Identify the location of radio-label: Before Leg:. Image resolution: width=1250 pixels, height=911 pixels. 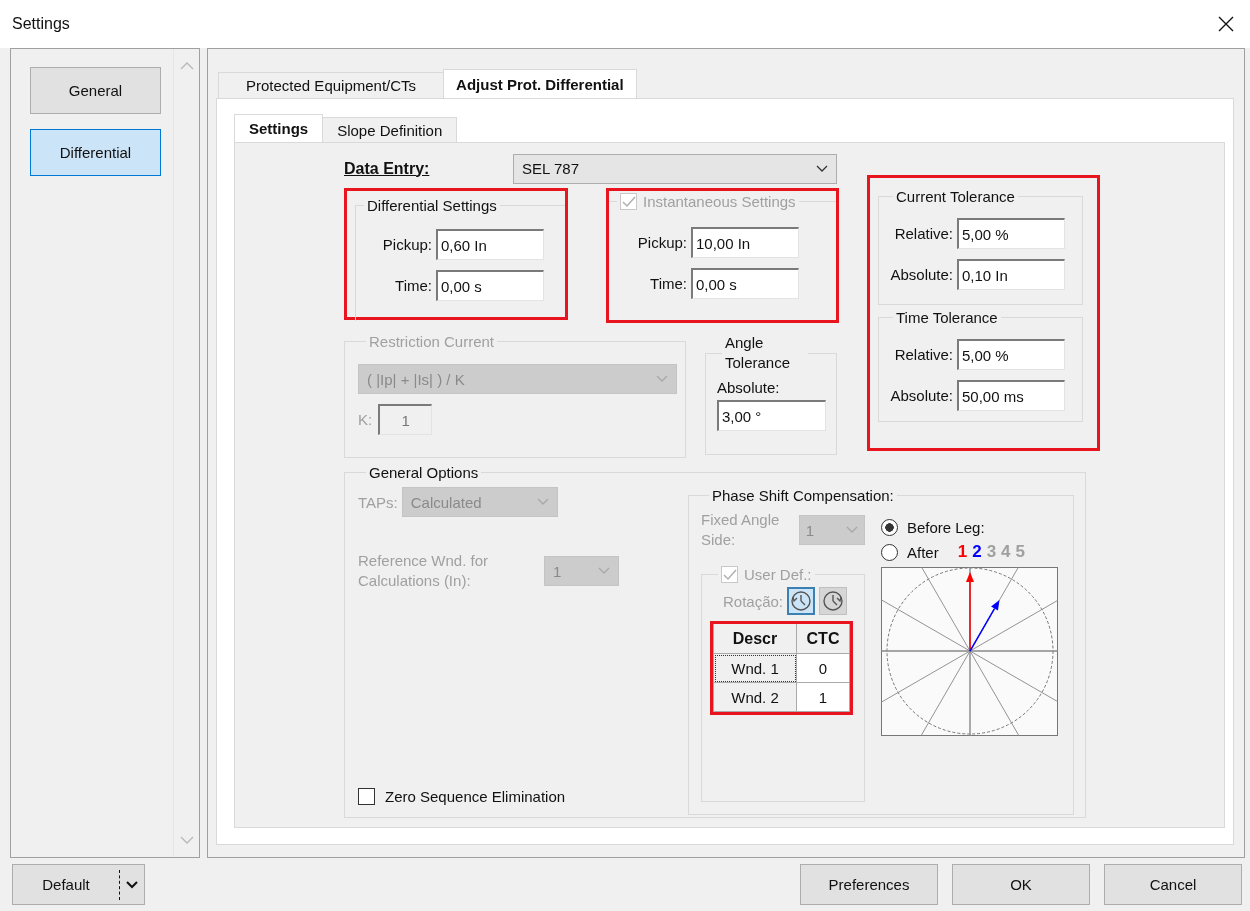
(946, 527).